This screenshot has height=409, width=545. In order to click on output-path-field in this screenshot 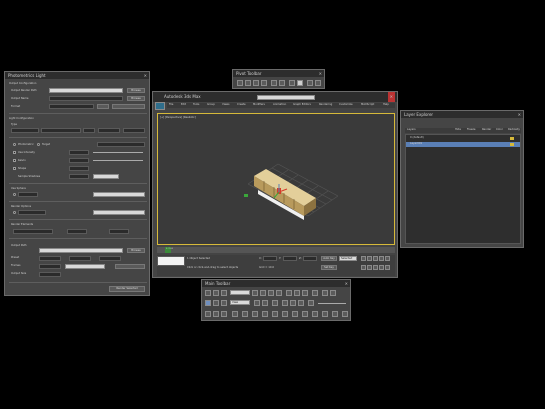, I will do `click(86, 90)`.